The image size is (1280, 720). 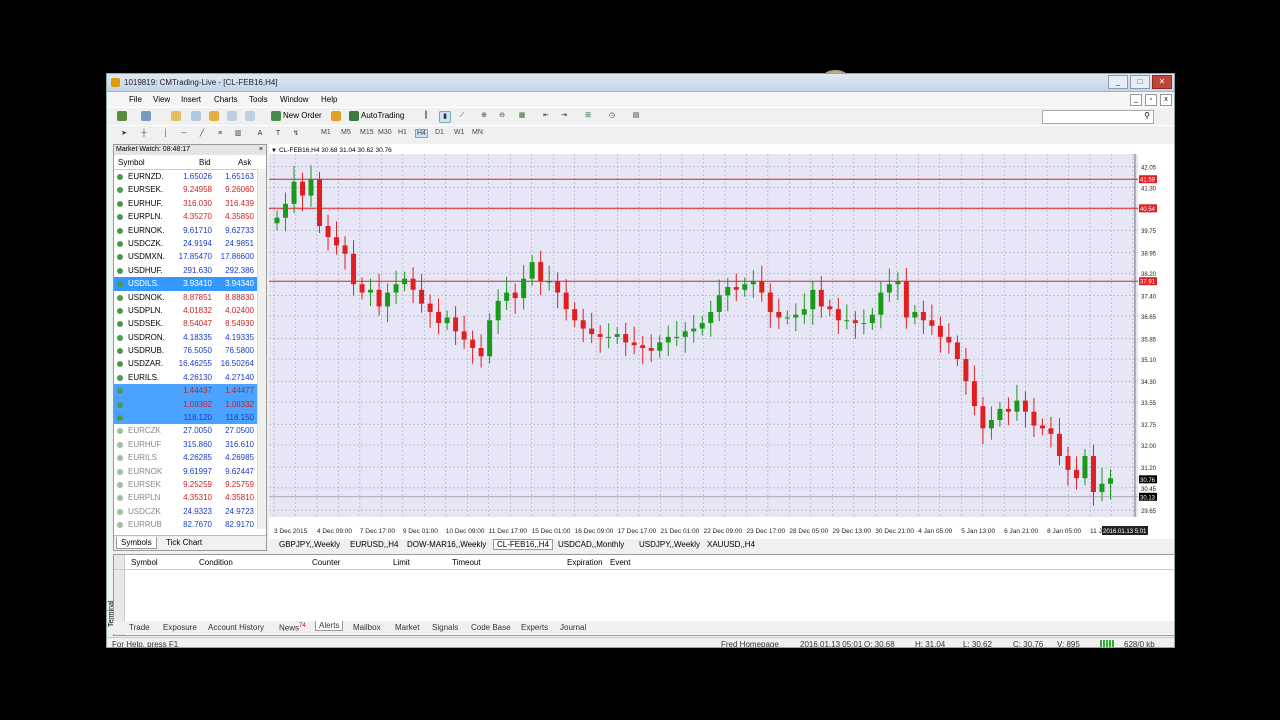 What do you see at coordinates (296, 134) in the screenshot?
I see `arrows-icon: ↯` at bounding box center [296, 134].